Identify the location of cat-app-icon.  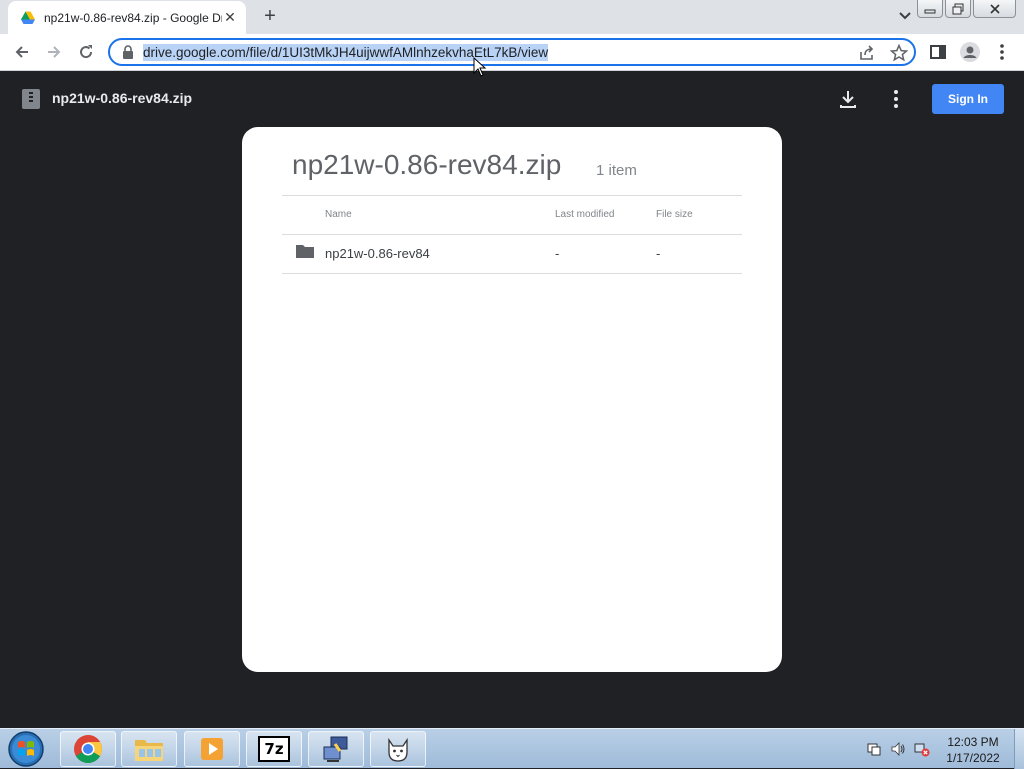
(398, 749).